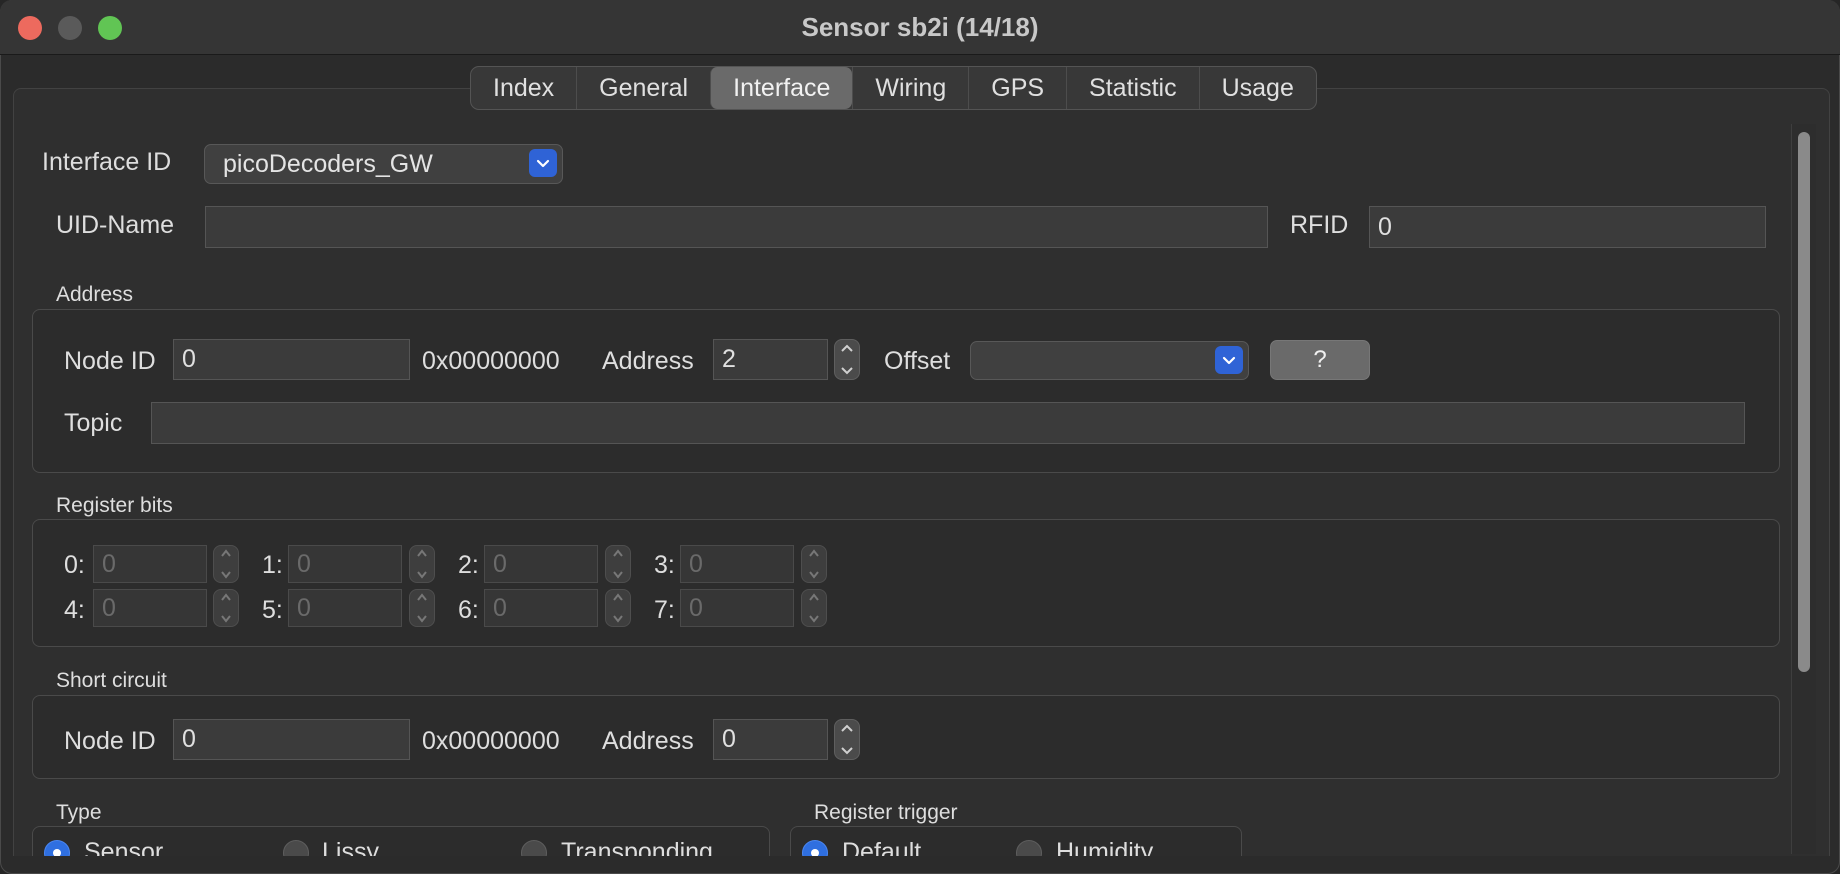 This screenshot has width=1840, height=874. Describe the element at coordinates (1567, 227) in the screenshot. I see `rfid-input: 0` at that location.